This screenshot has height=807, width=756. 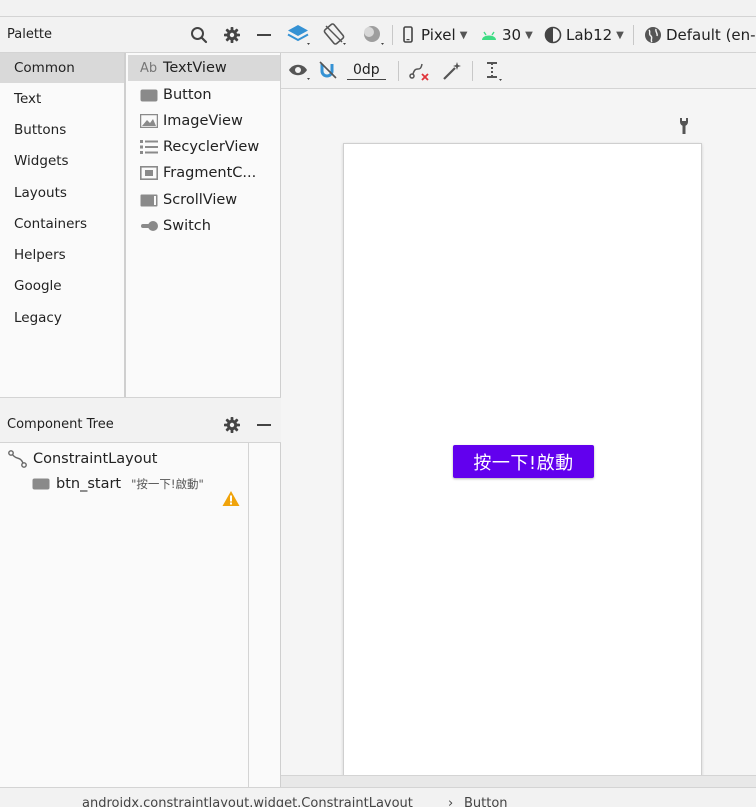 I want to click on design-toolbar: Pixel ▼ 30 ▼ Lab12 ▼ Default (en-u, so click(x=518, y=35).